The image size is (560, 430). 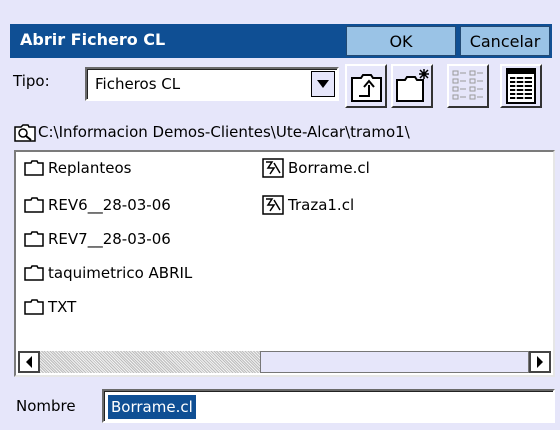 What do you see at coordinates (25, 133) in the screenshot?
I see `magnifier-folder-icon` at bounding box center [25, 133].